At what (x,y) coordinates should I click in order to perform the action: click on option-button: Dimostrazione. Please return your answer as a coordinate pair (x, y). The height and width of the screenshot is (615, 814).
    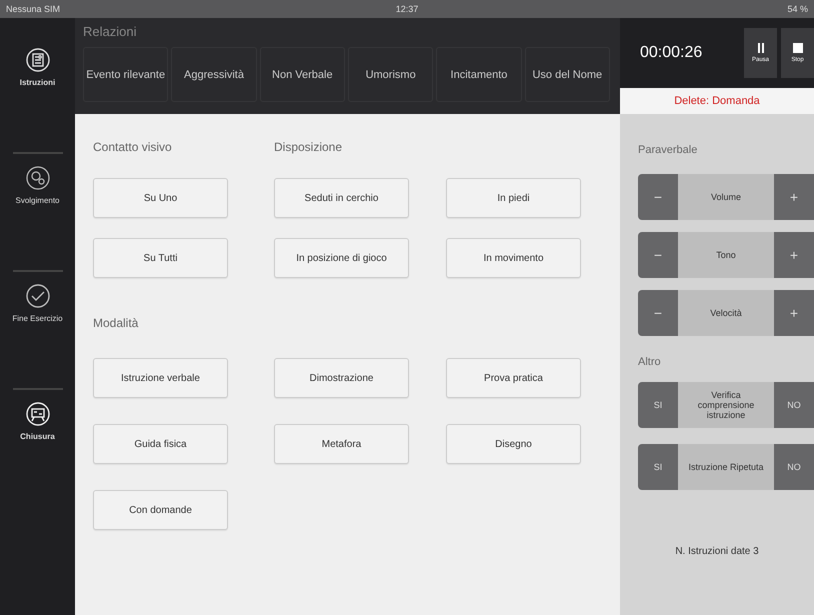
    Looking at the image, I should click on (341, 378).